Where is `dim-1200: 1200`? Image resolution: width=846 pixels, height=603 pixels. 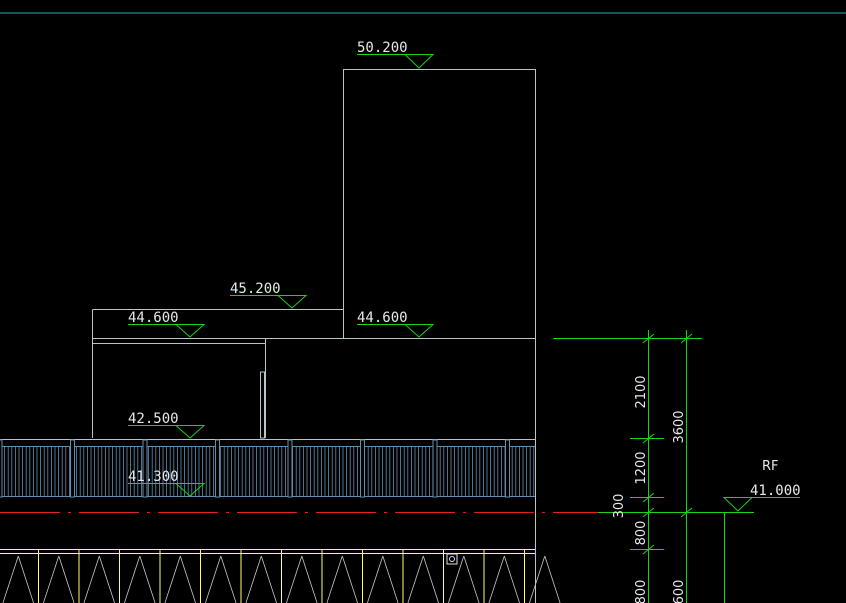
dim-1200: 1200 is located at coordinates (641, 467).